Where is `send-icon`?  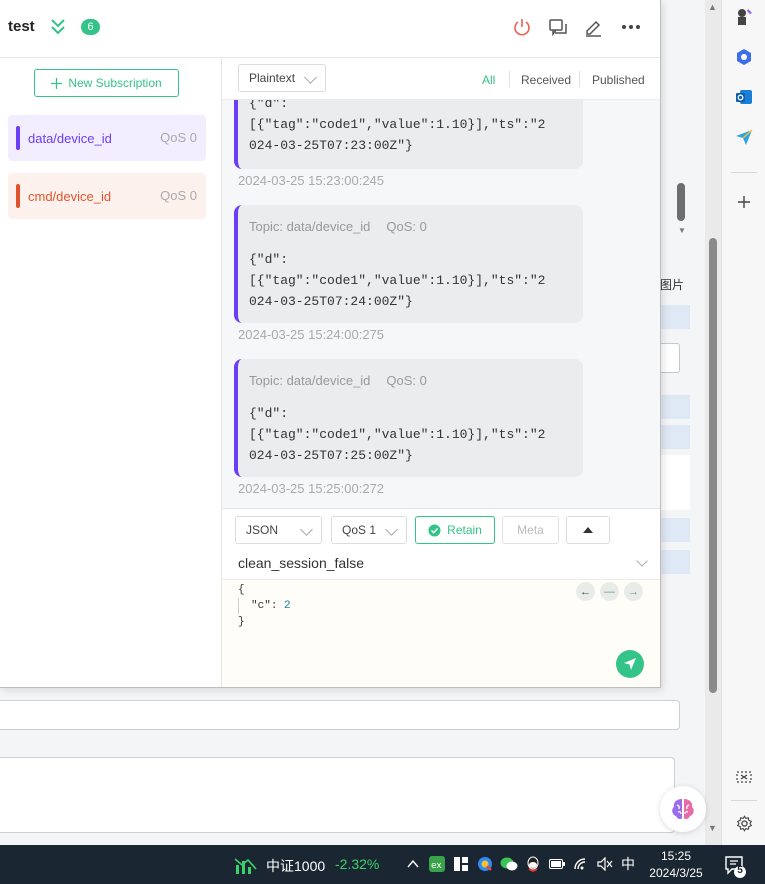
send-icon is located at coordinates (630, 664).